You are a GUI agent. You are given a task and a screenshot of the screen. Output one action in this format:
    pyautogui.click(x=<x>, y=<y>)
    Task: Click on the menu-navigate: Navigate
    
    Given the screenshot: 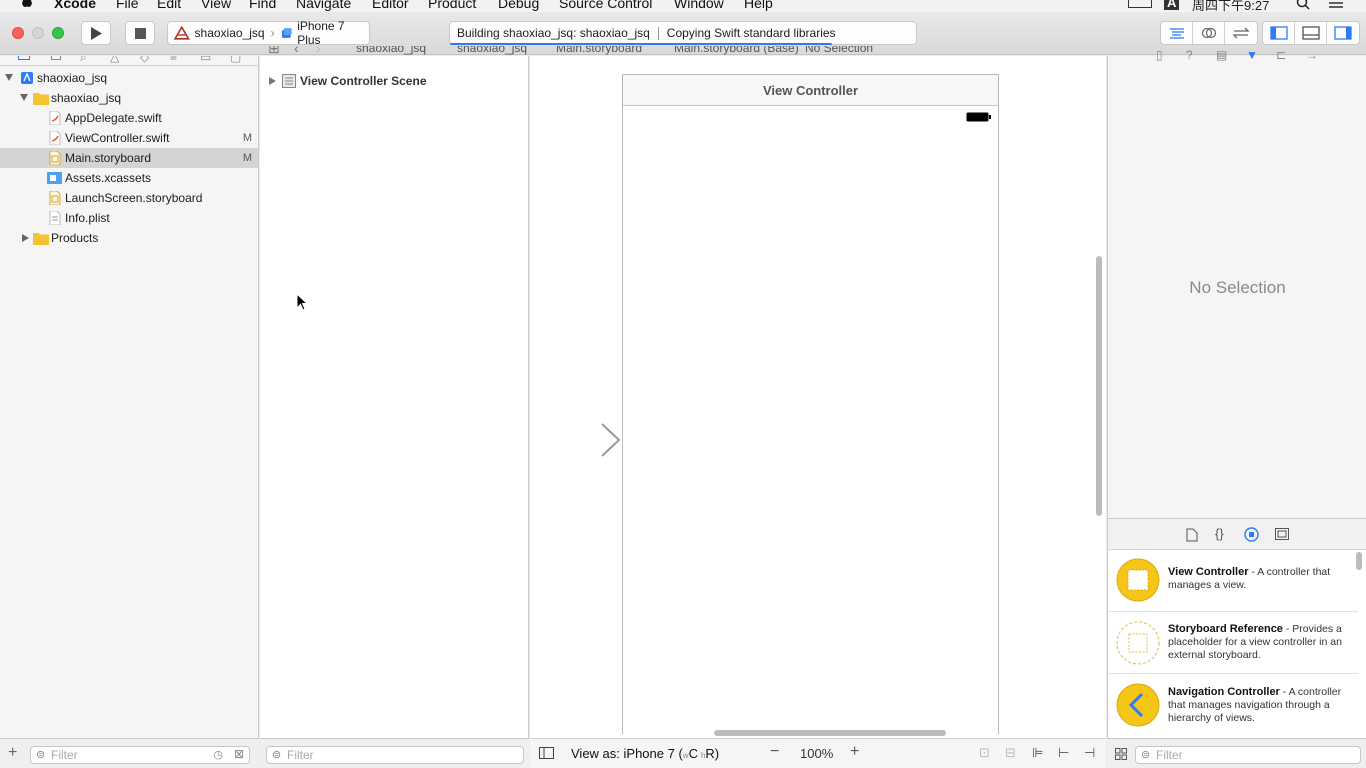 What is the action you would take?
    pyautogui.click(x=323, y=5)
    